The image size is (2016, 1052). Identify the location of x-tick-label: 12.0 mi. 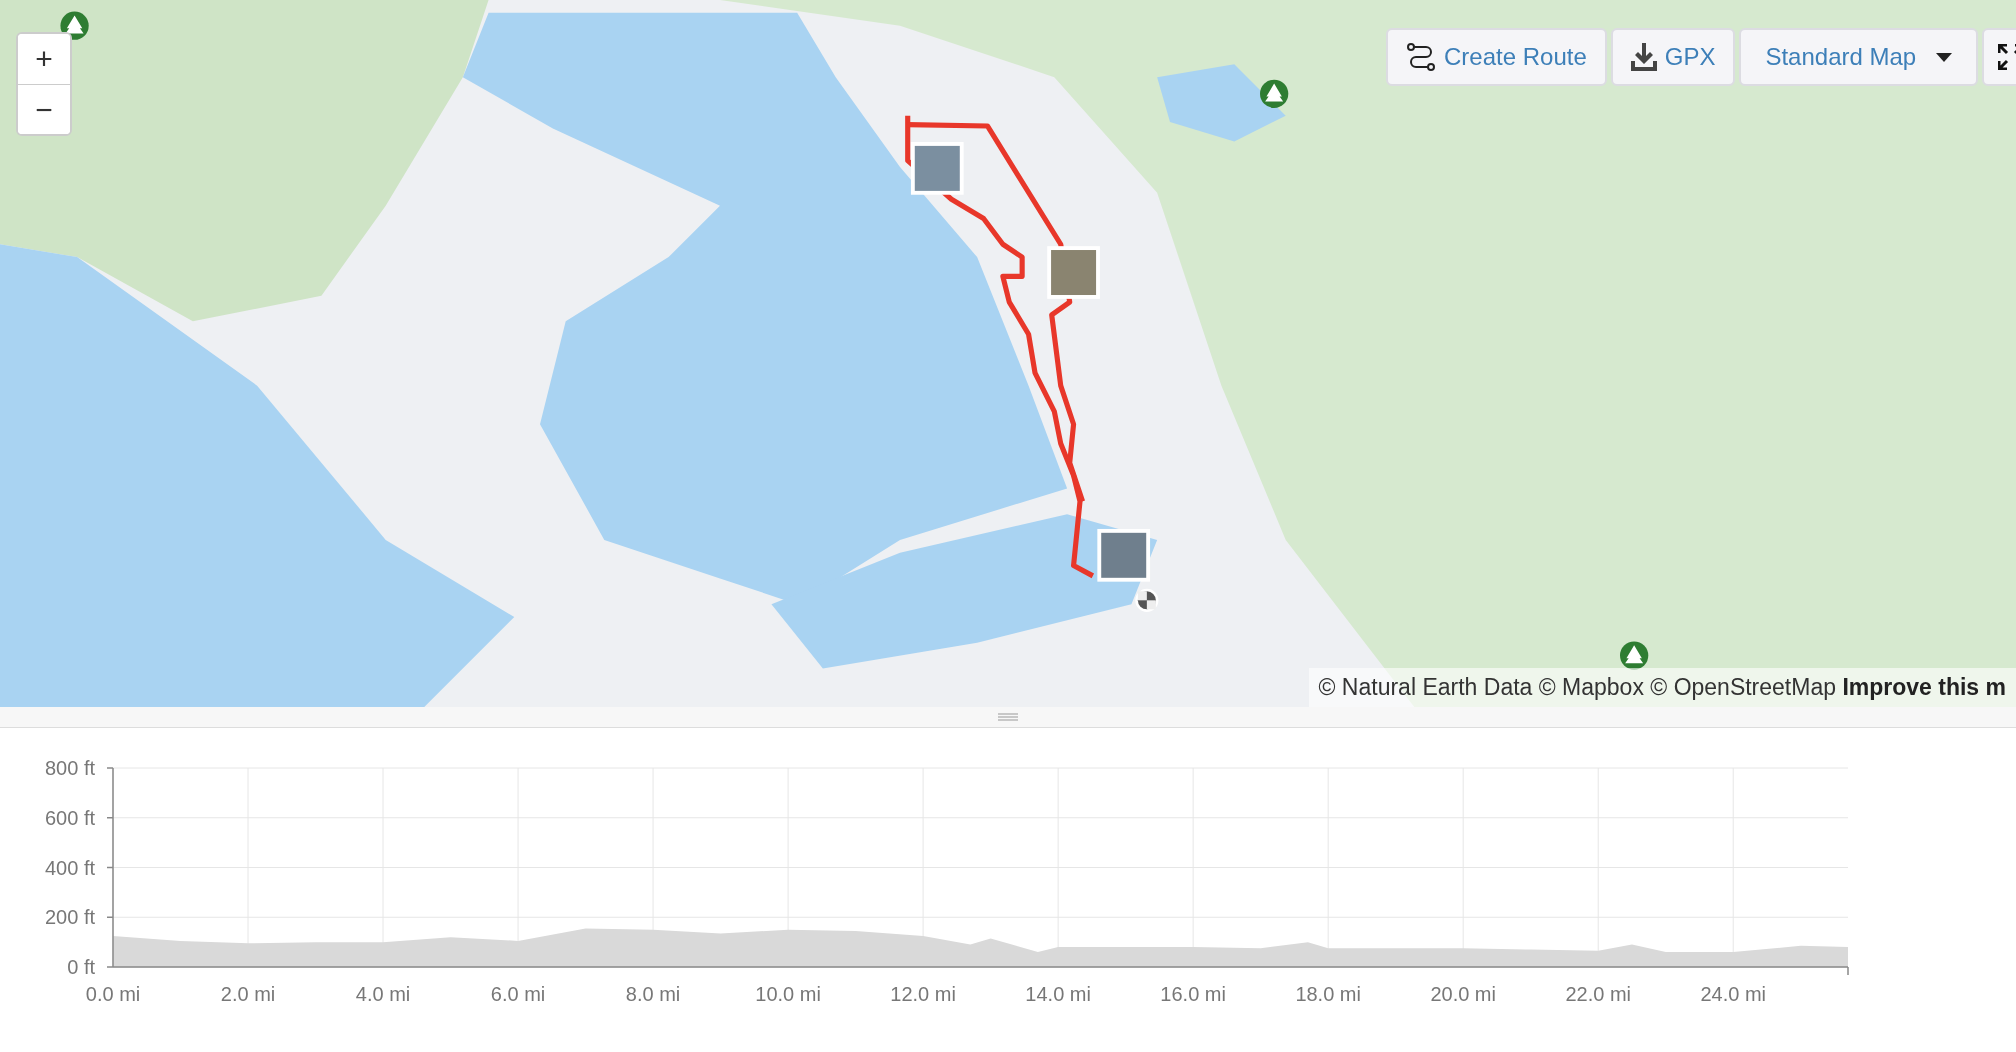
(923, 994).